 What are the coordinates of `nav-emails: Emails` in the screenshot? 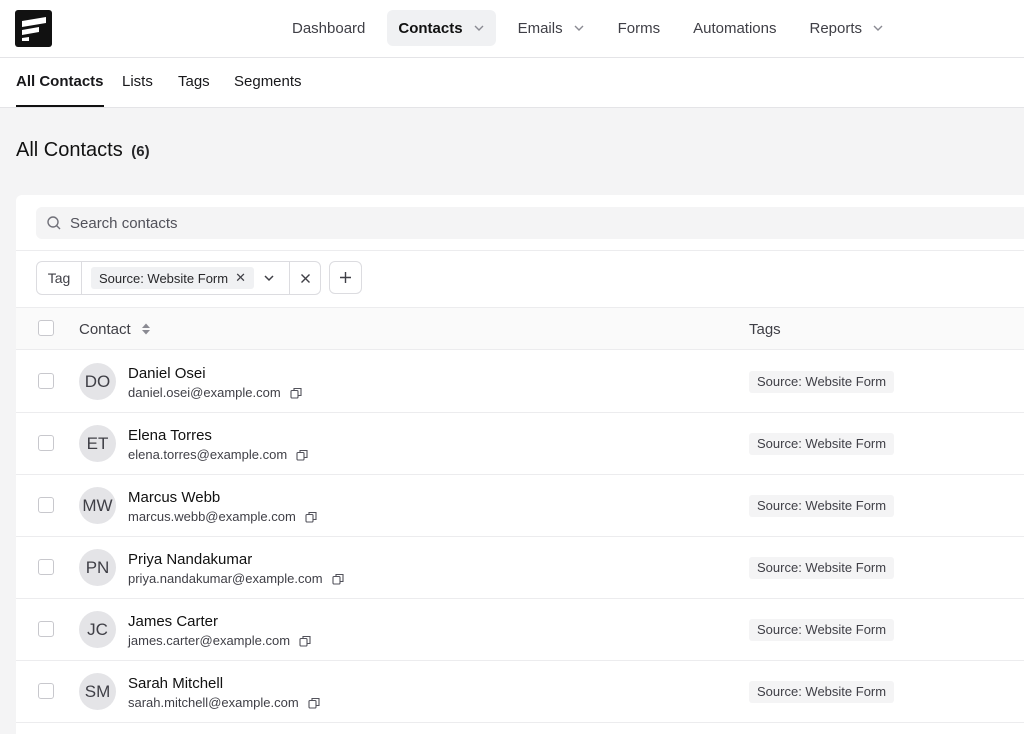 It's located at (551, 28).